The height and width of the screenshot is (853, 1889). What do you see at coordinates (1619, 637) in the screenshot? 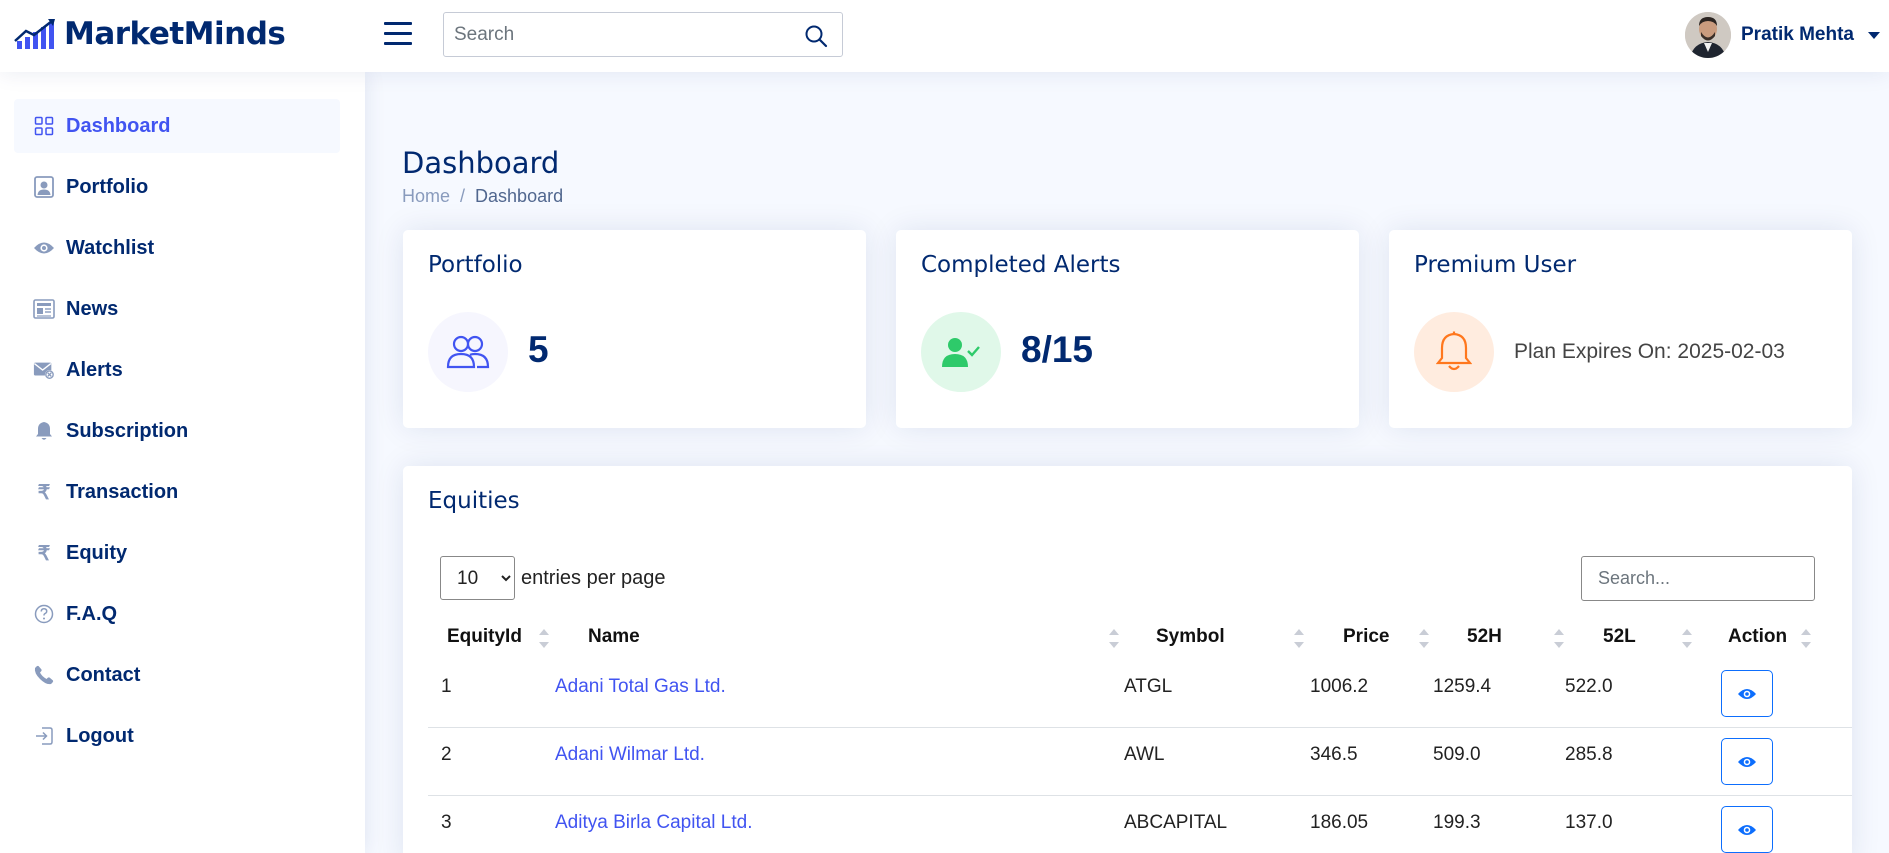
I see `column-header-52l: 52L` at bounding box center [1619, 637].